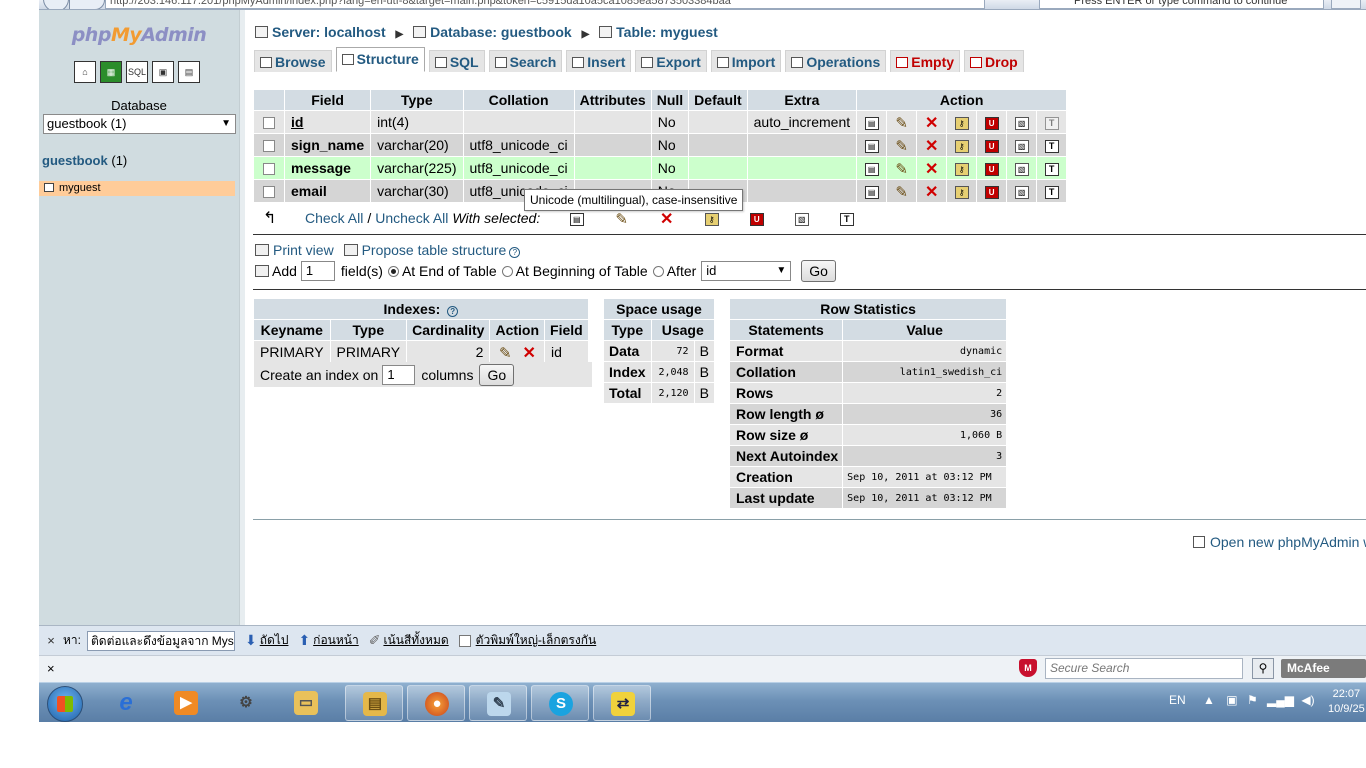  Describe the element at coordinates (411, 218) in the screenshot. I see `uncheck-all-link: Uncheck All` at that location.